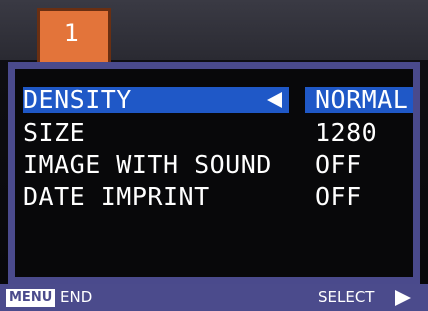 The image size is (428, 311). I want to click on menu-item-label: IMAGE WITH SOUND, so click(147, 164).